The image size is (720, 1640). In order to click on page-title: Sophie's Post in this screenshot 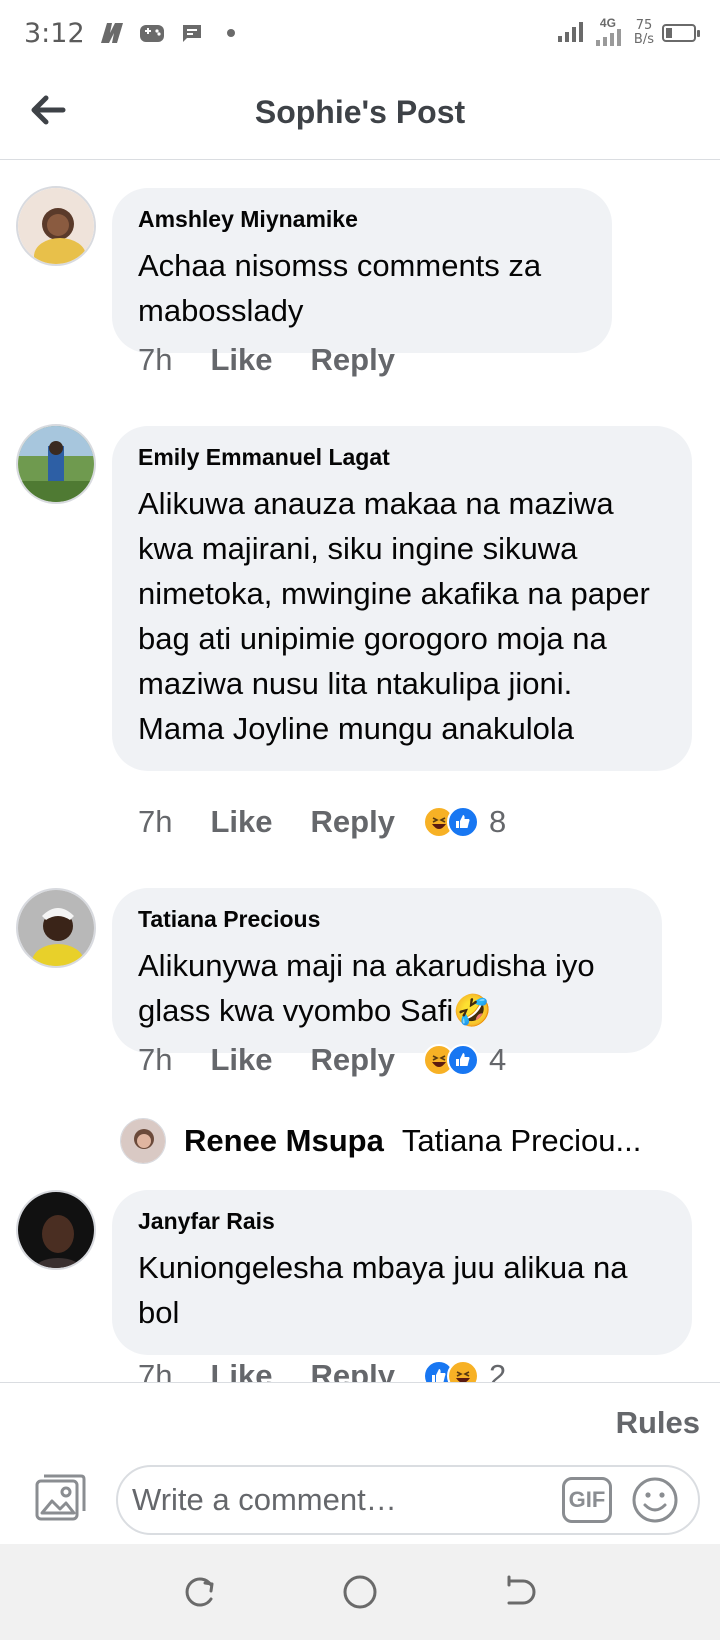, I will do `click(360, 112)`.